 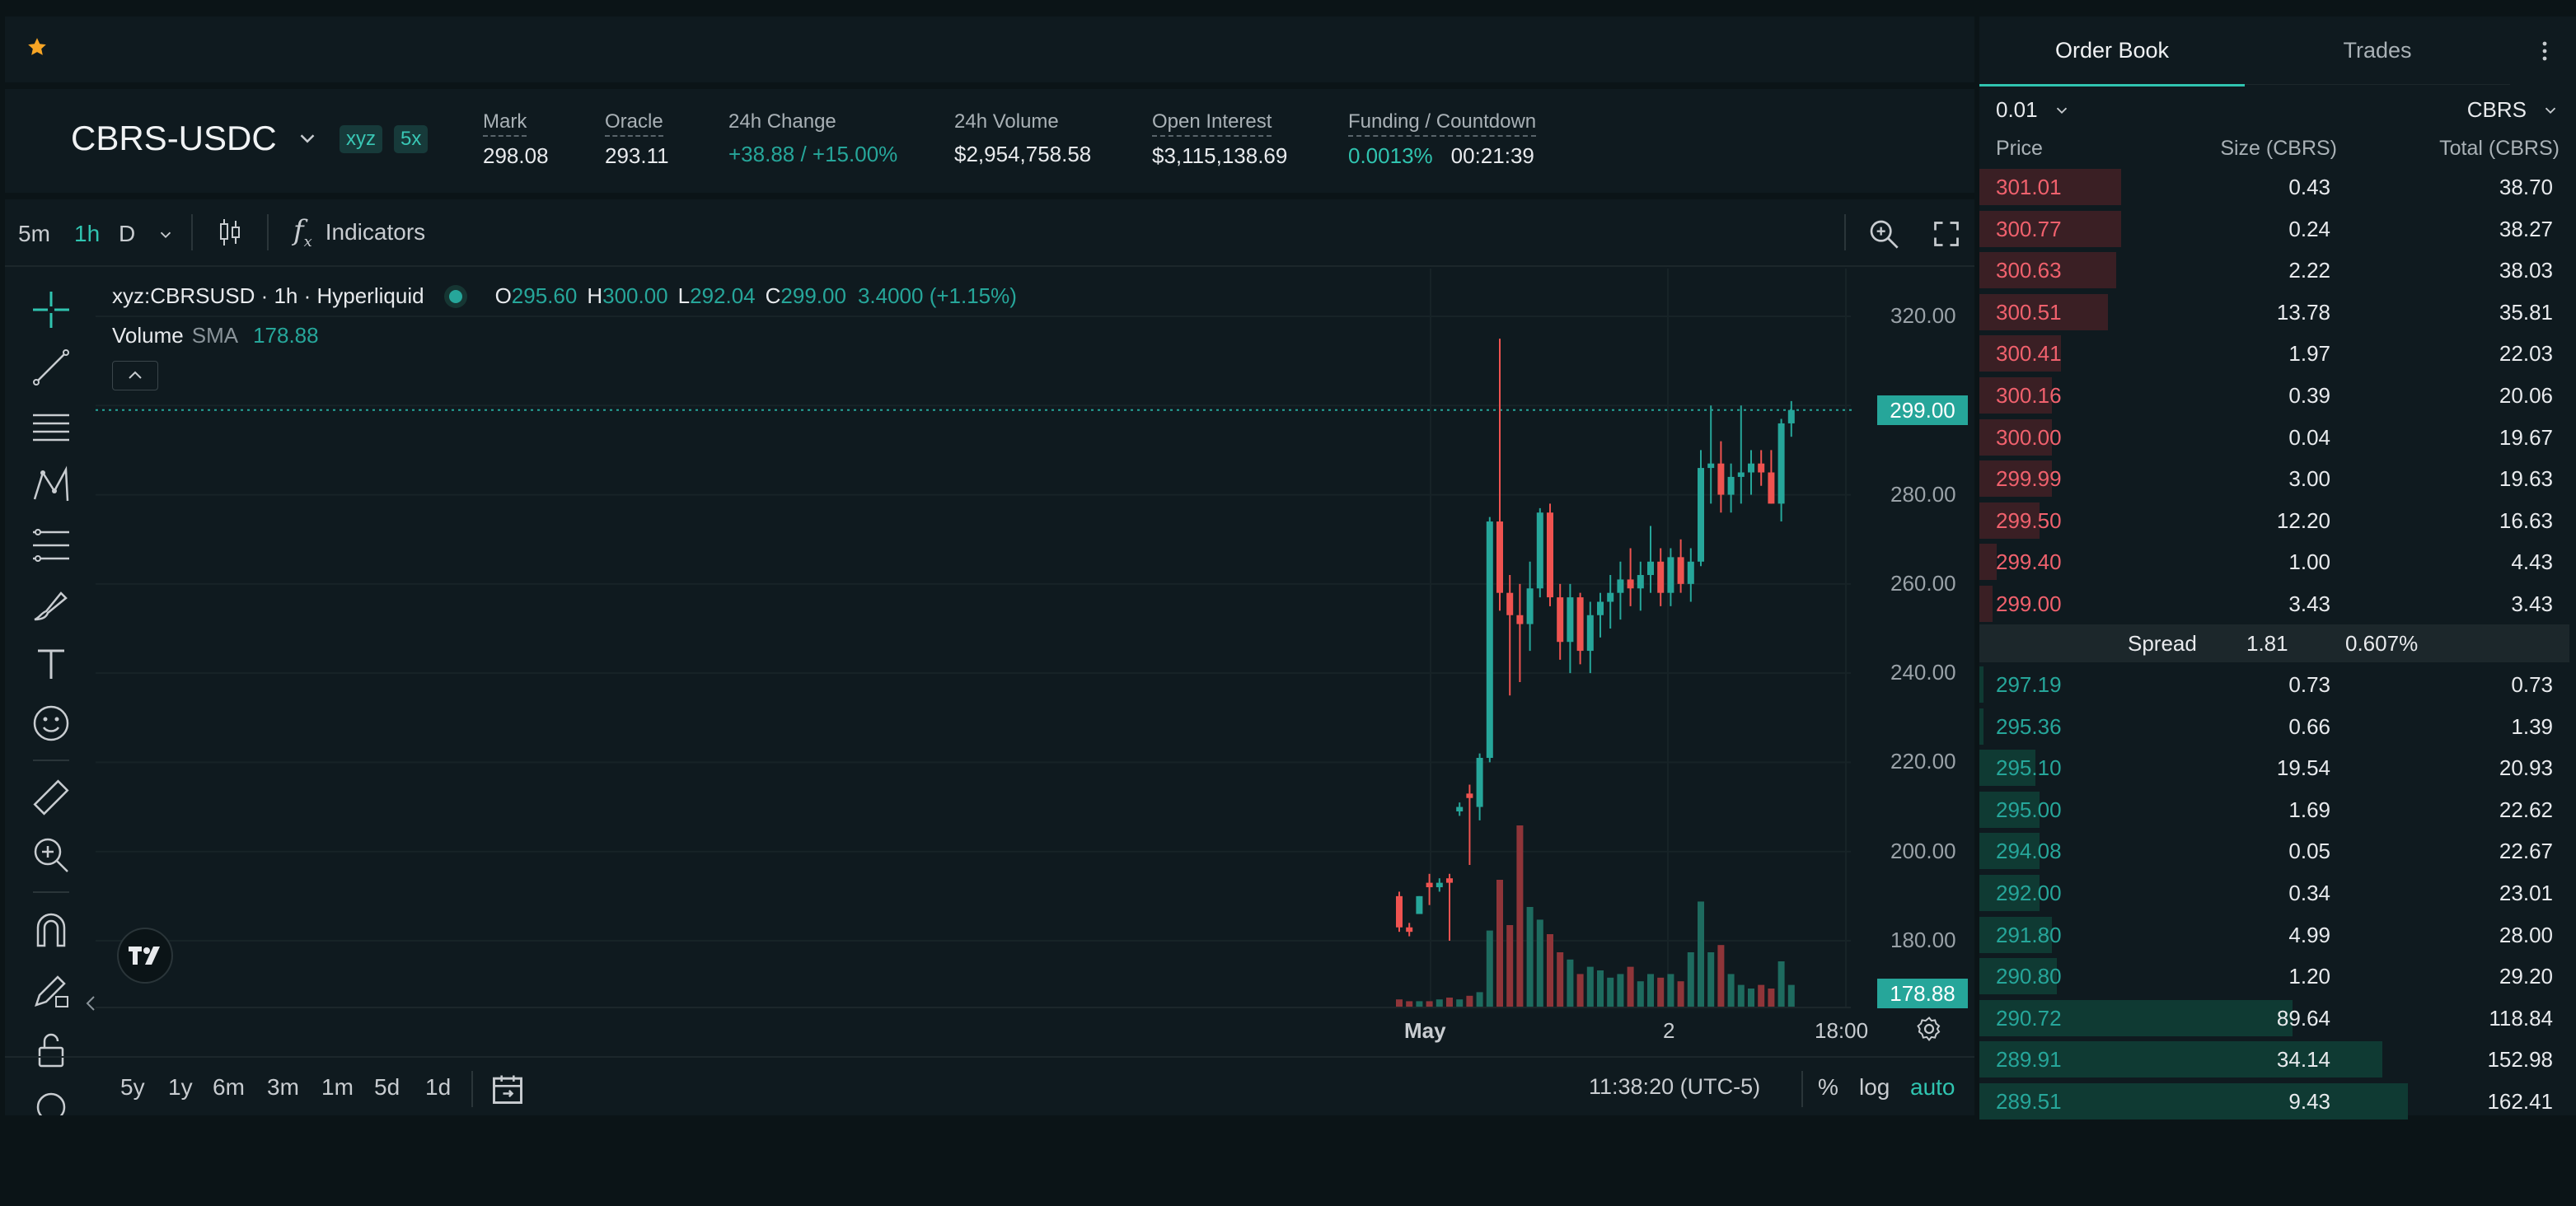 I want to click on settings-gear-icon, so click(x=1929, y=1029).